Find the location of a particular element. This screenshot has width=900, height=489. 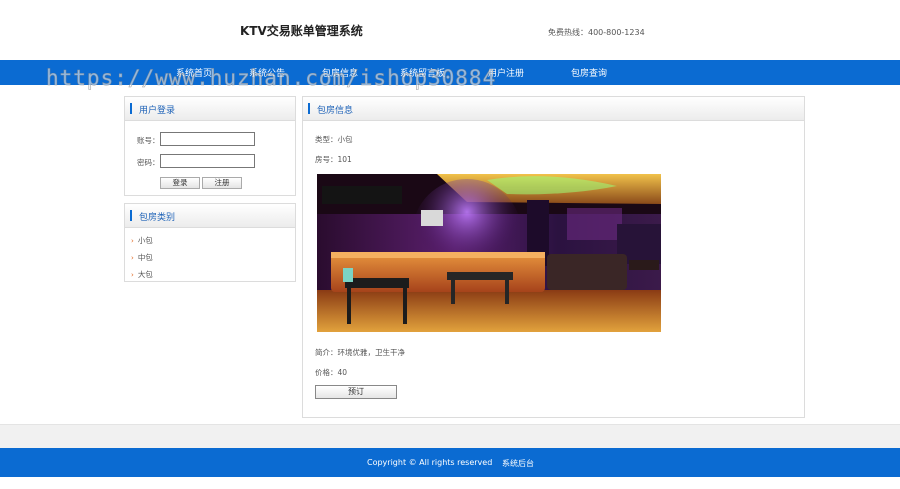

room-price: 价格：40 is located at coordinates (331, 372).